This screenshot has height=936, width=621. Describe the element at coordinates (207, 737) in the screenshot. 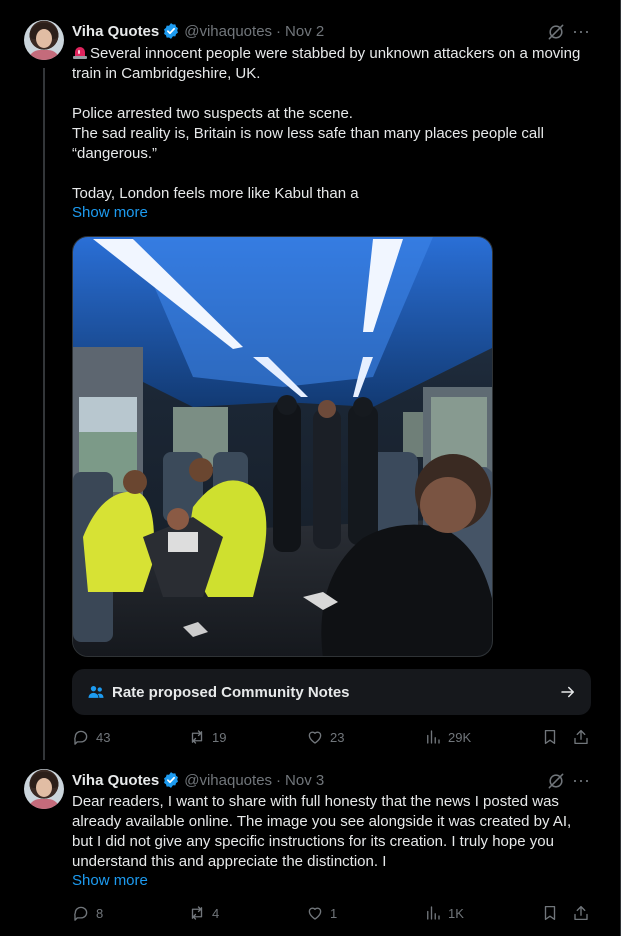

I see `repost-button: 19` at that location.